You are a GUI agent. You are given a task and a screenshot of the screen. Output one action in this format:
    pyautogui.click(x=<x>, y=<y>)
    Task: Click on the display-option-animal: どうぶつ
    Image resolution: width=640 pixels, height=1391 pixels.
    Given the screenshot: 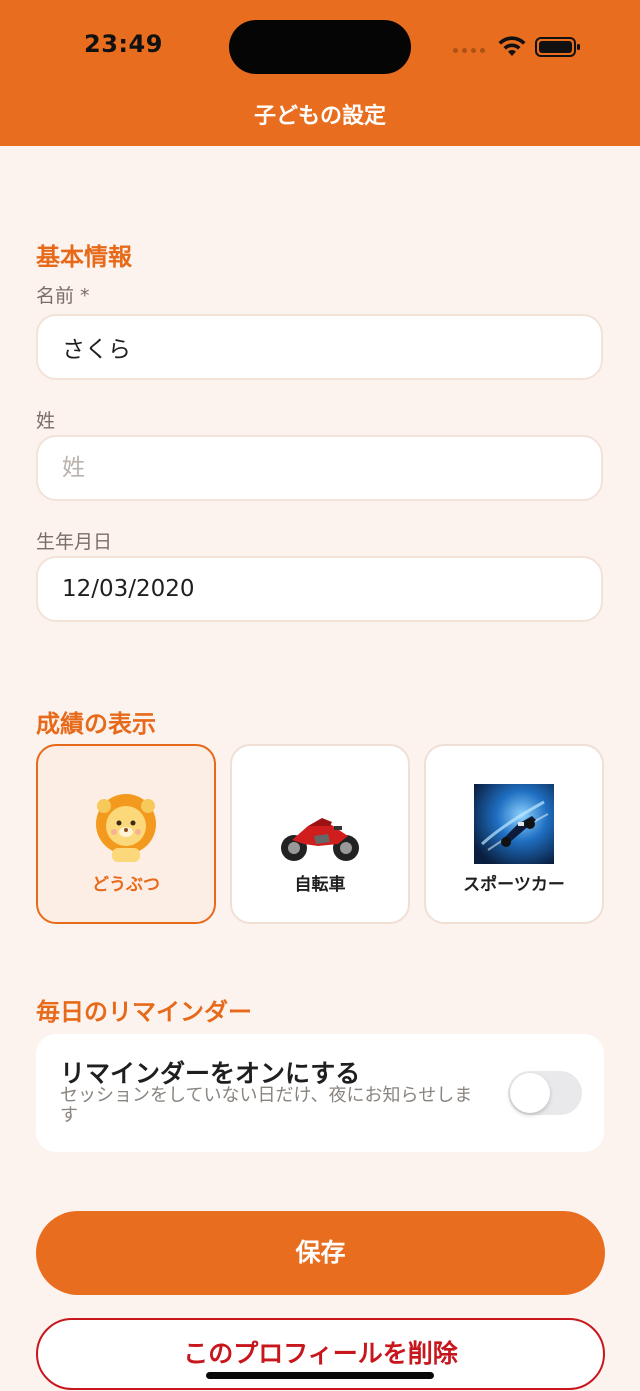 What is the action you would take?
    pyautogui.click(x=126, y=834)
    